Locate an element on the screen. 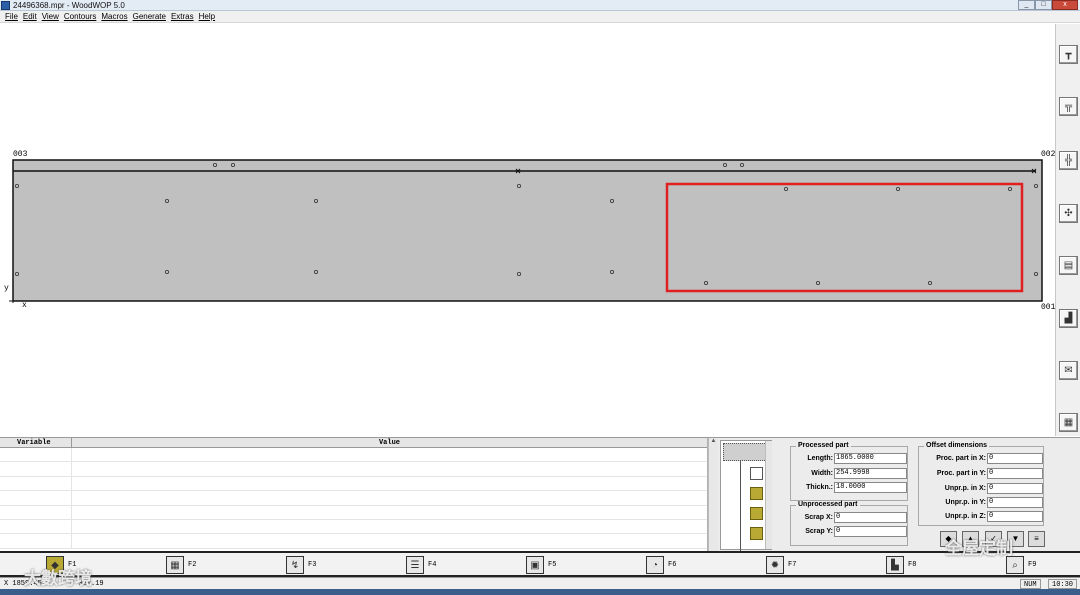  macro-icon: ▦ is located at coordinates (1068, 422).